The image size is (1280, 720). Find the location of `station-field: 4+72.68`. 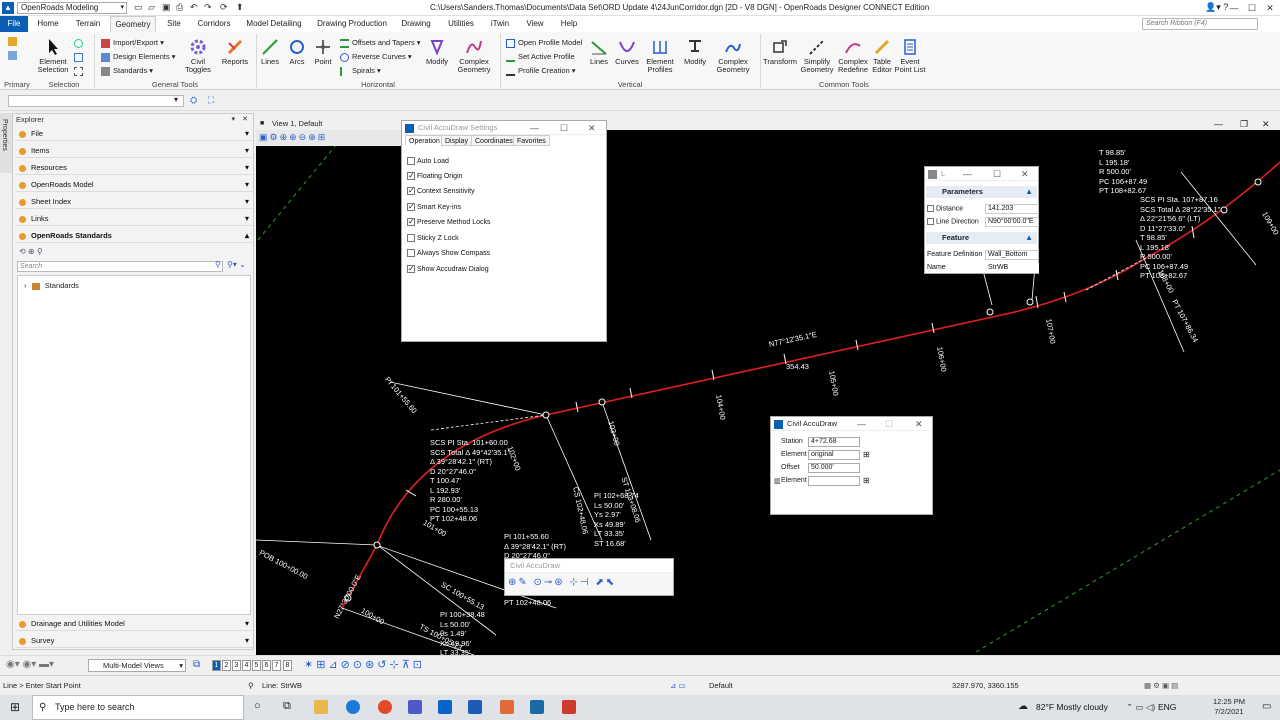

station-field: 4+72.68 is located at coordinates (834, 442).